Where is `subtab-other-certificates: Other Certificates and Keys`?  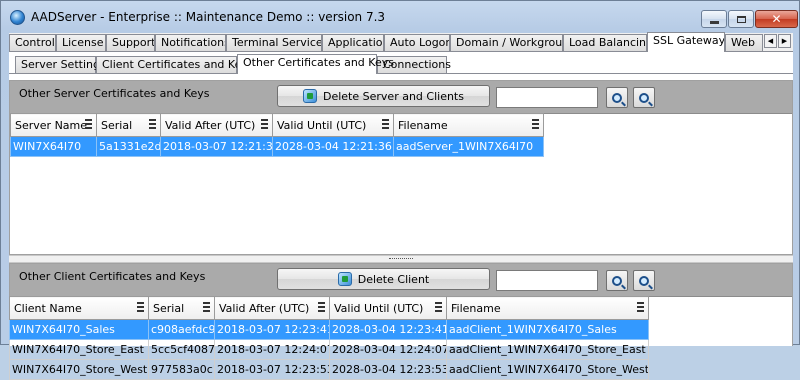
subtab-other-certificates: Other Certificates and Keys is located at coordinates (315, 64).